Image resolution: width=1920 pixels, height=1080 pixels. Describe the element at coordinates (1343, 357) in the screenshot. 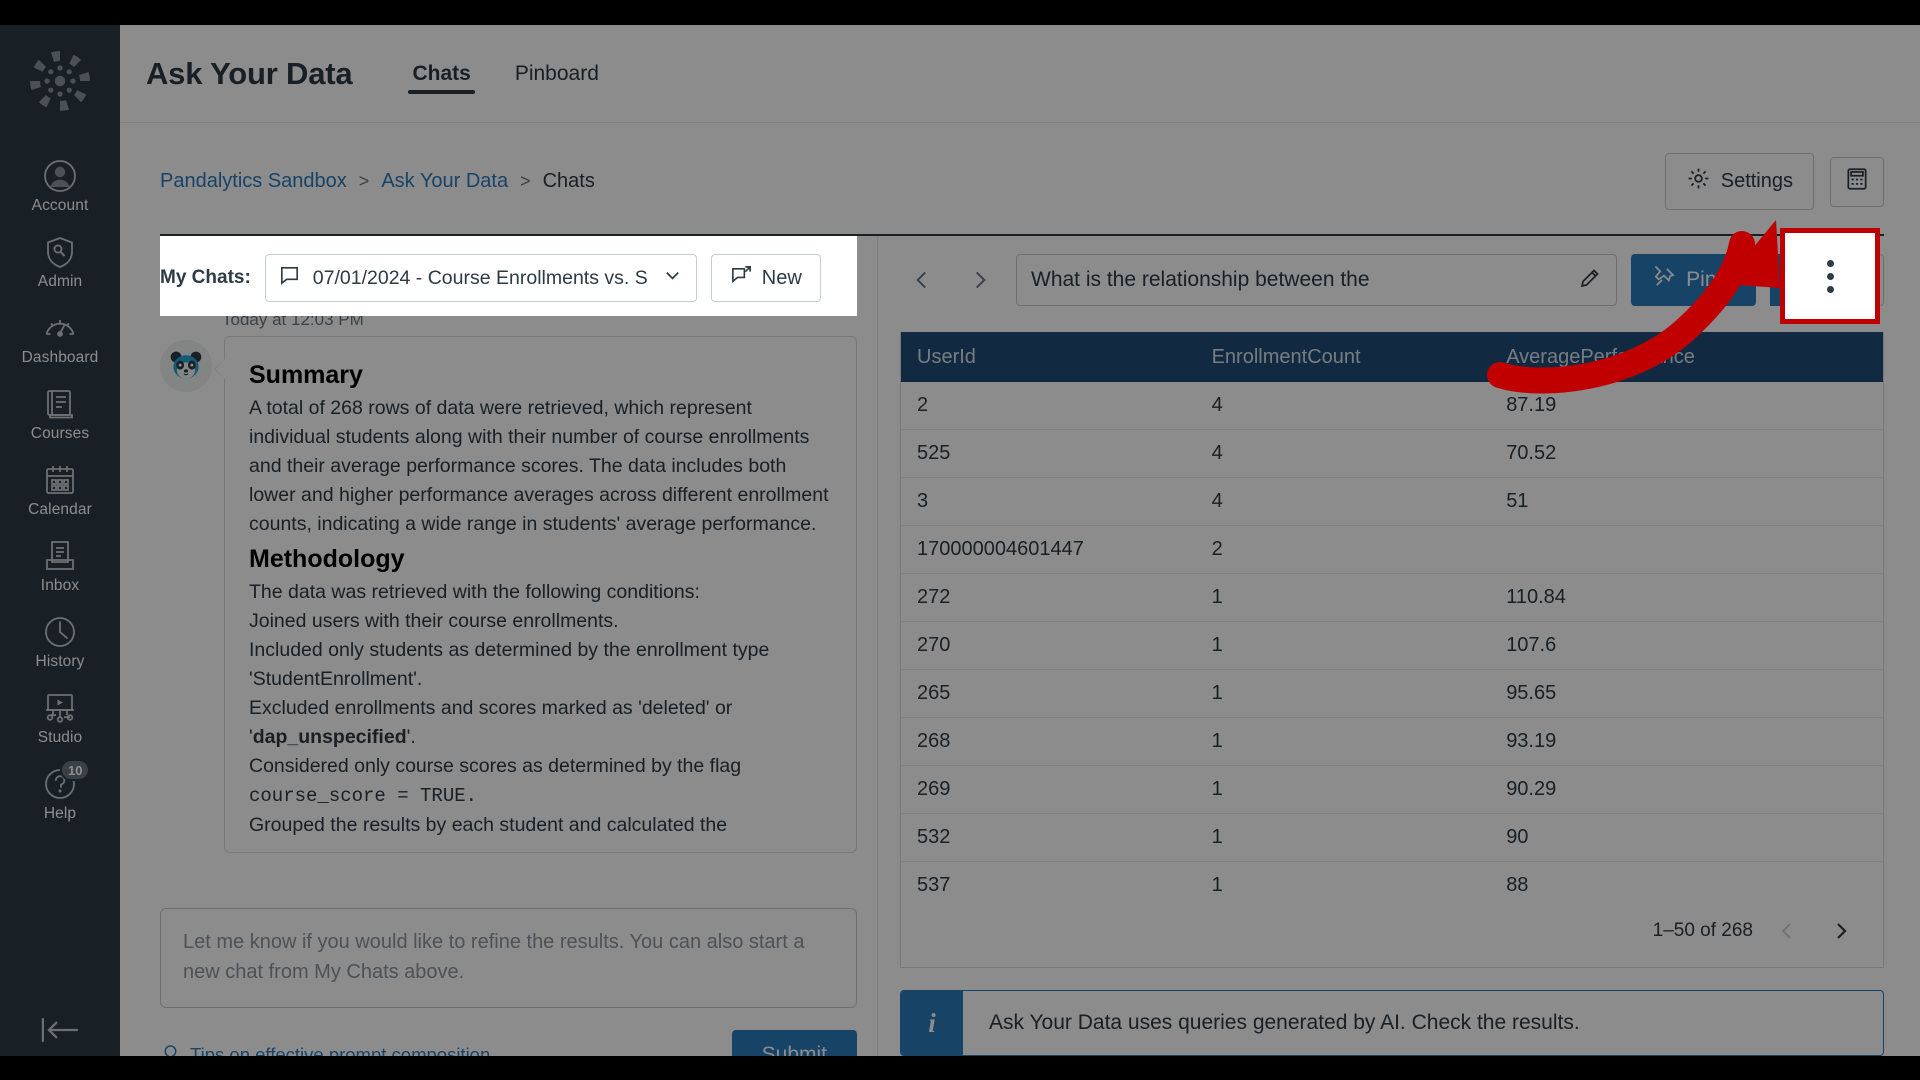

I see `column-header-enrollmentcount: EnrollmentCount` at that location.